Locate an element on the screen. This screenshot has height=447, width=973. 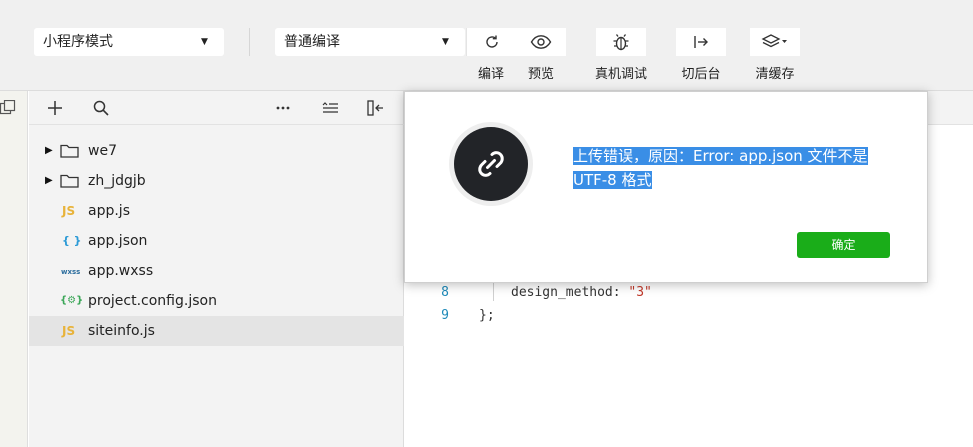
device-debug-button is located at coordinates (621, 42).